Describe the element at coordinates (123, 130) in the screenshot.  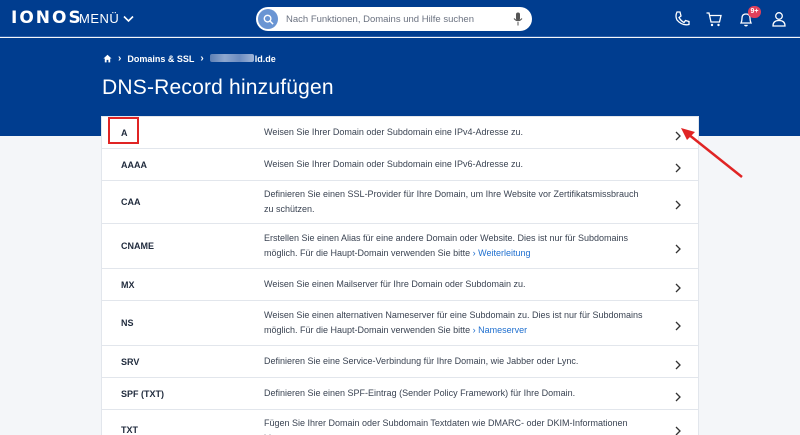
I see `highlight-box` at that location.